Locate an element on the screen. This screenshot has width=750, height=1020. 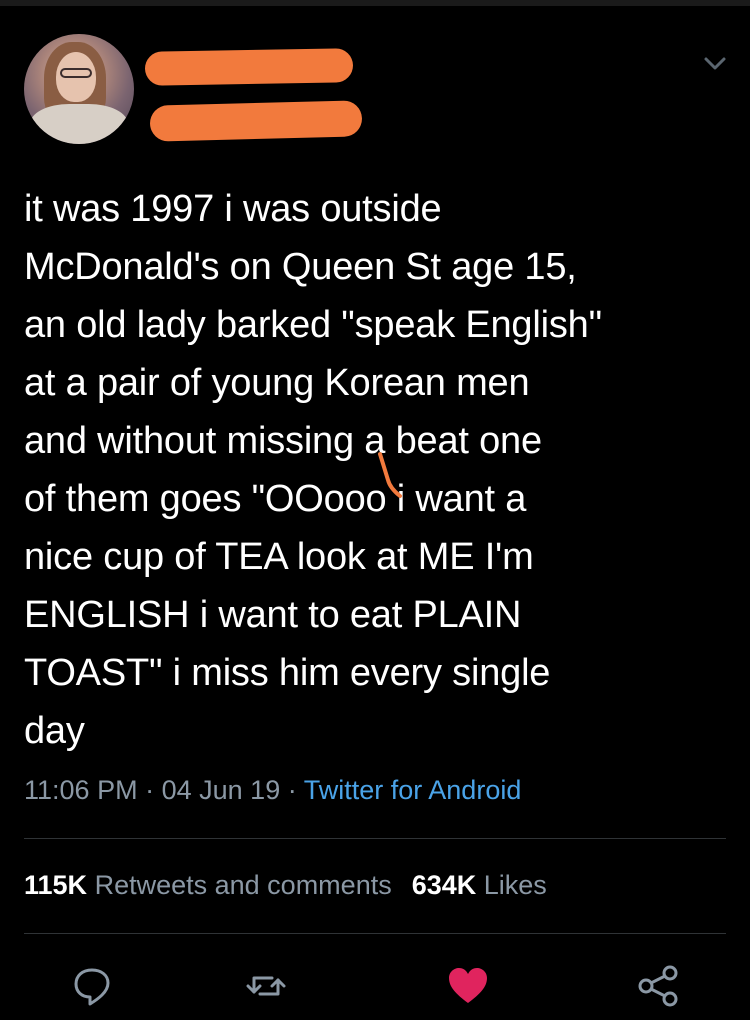
avatar is located at coordinates (79, 89).